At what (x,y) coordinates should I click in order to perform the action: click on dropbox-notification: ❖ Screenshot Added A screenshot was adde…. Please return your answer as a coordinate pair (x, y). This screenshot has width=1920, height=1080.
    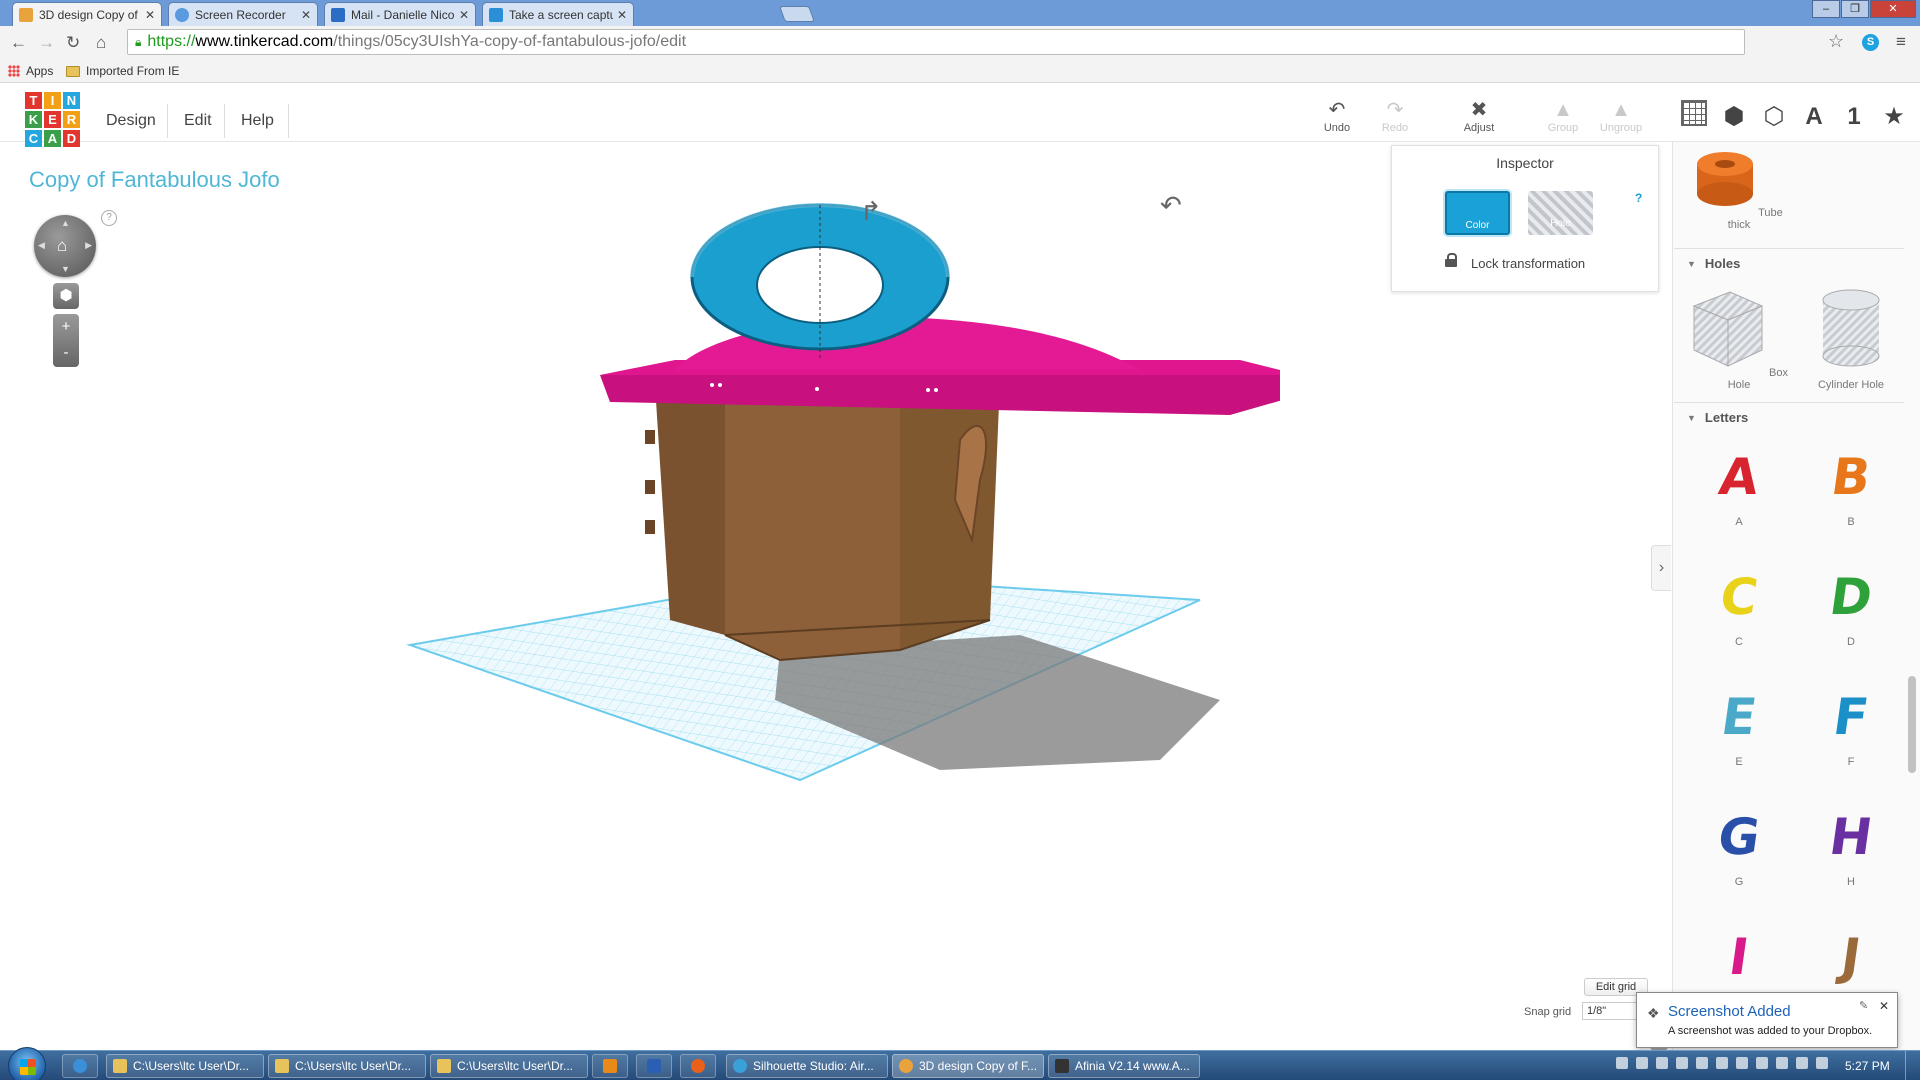
    Looking at the image, I should click on (1767, 1024).